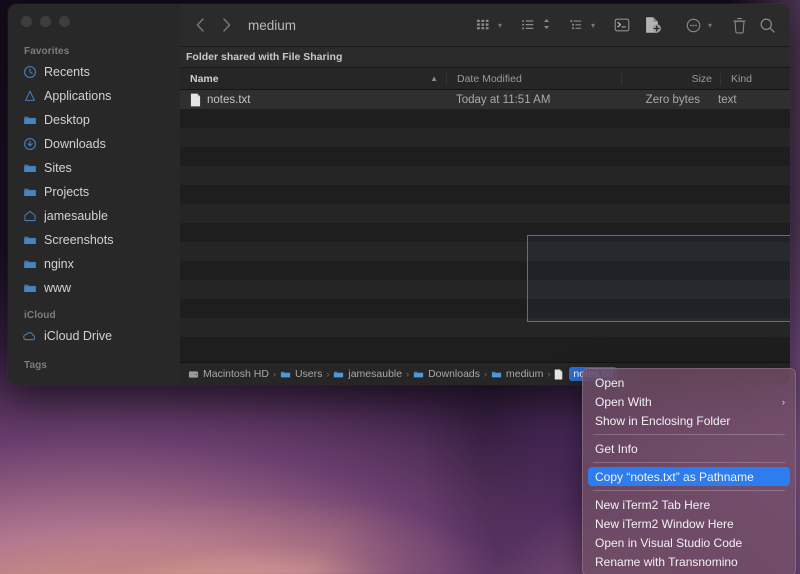  What do you see at coordinates (26, 21) in the screenshot?
I see `close-button` at bounding box center [26, 21].